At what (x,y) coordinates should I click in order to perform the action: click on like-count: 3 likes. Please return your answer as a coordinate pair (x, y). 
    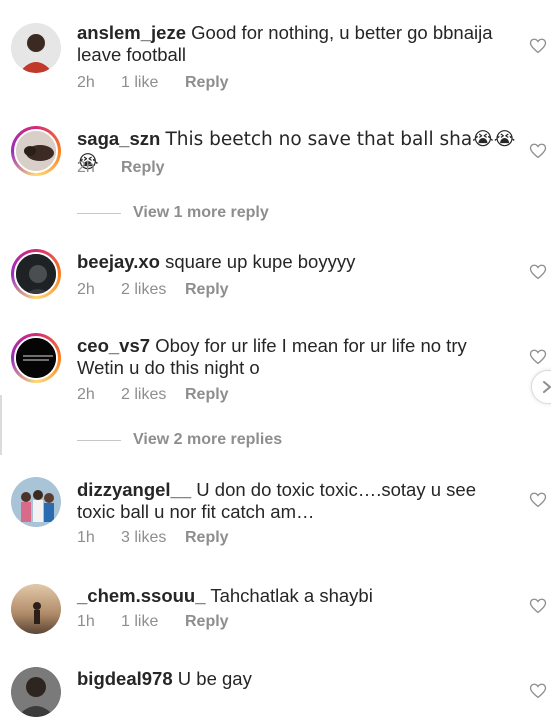
    Looking at the image, I should click on (153, 538).